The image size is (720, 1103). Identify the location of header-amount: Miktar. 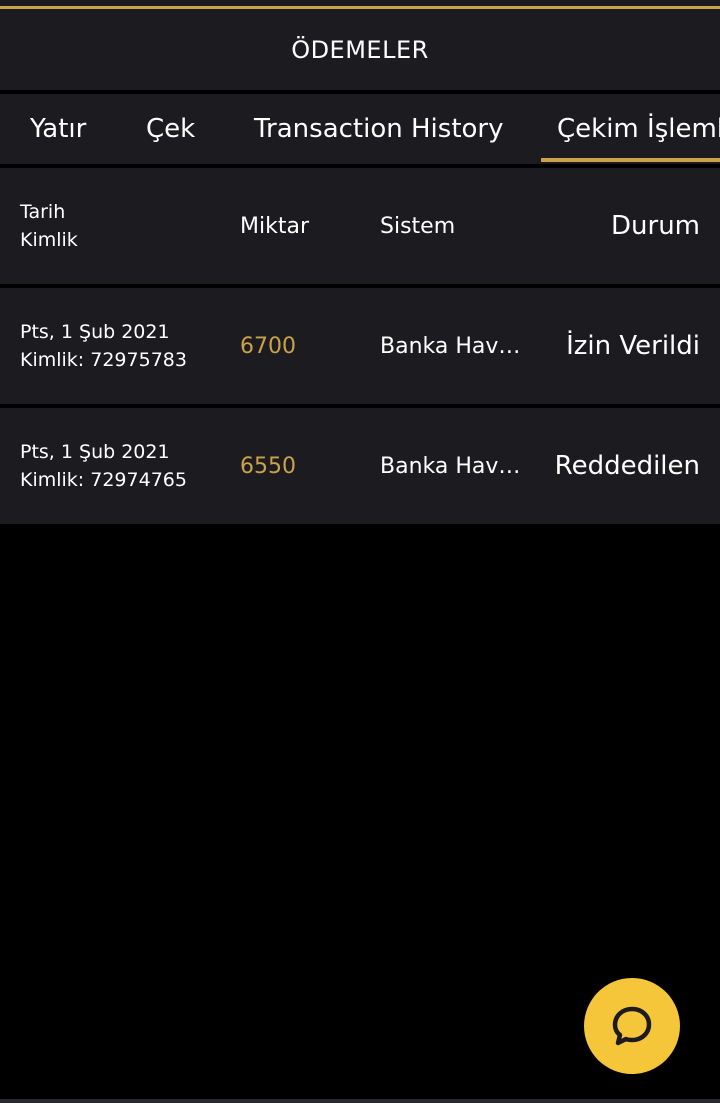
(274, 226).